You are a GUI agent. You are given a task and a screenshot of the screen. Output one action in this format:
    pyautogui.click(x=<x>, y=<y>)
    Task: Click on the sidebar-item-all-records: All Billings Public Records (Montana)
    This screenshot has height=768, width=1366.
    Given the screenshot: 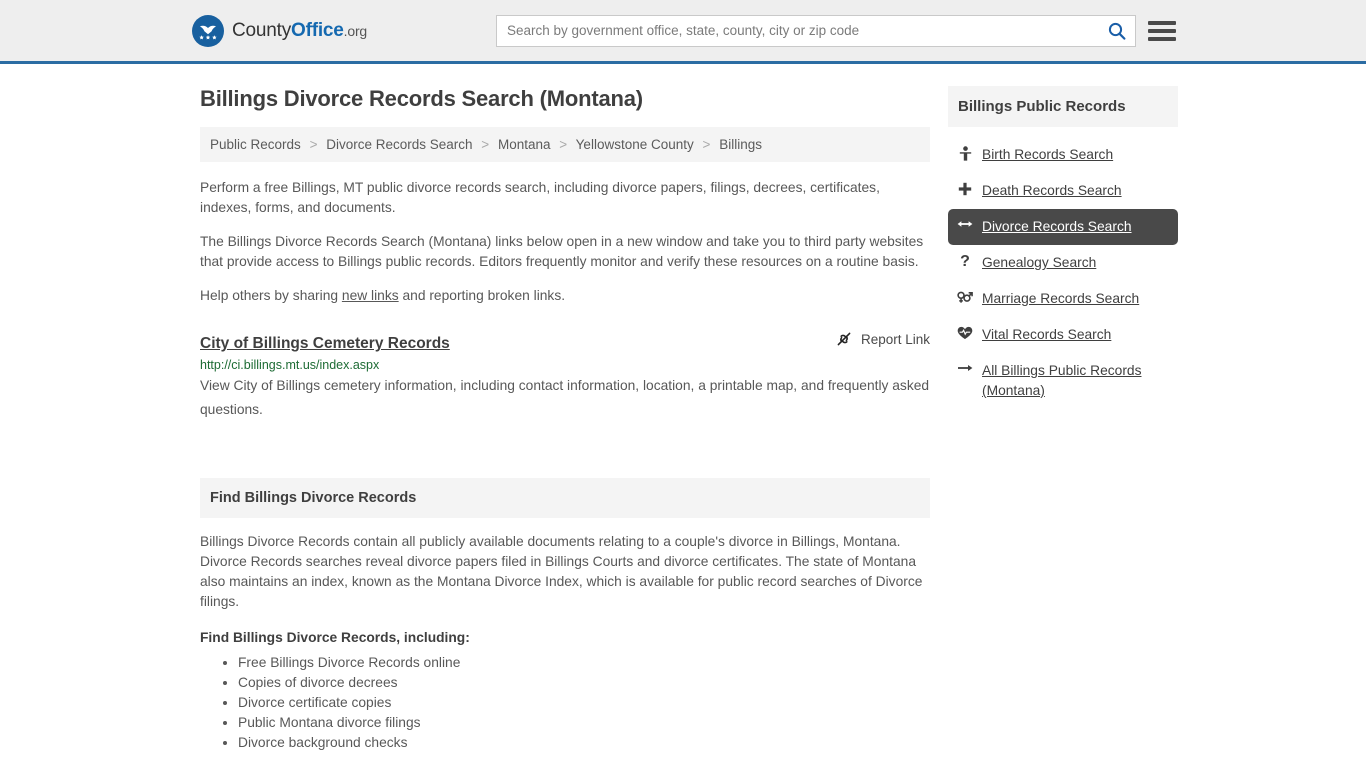 What is the action you would take?
    pyautogui.click(x=1063, y=381)
    